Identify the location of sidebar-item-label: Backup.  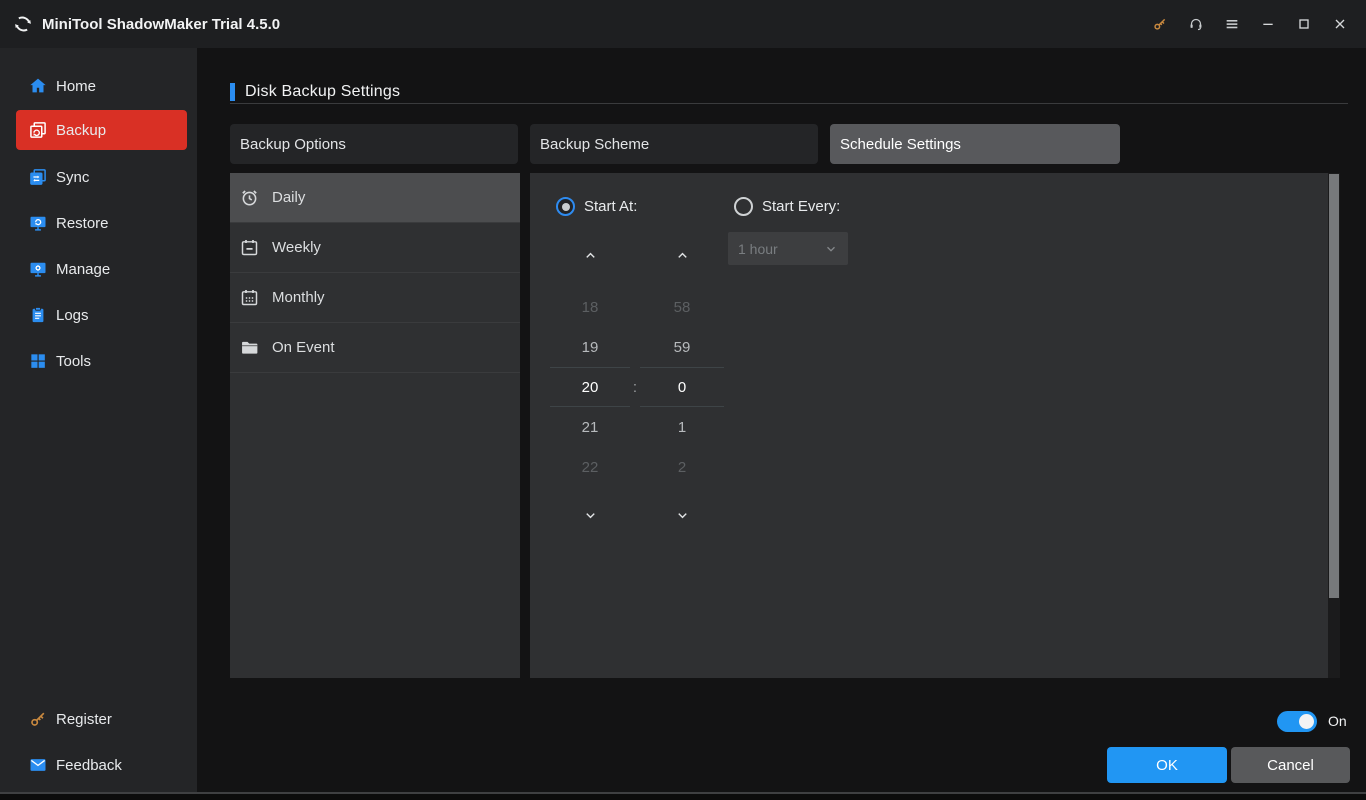
(81, 130).